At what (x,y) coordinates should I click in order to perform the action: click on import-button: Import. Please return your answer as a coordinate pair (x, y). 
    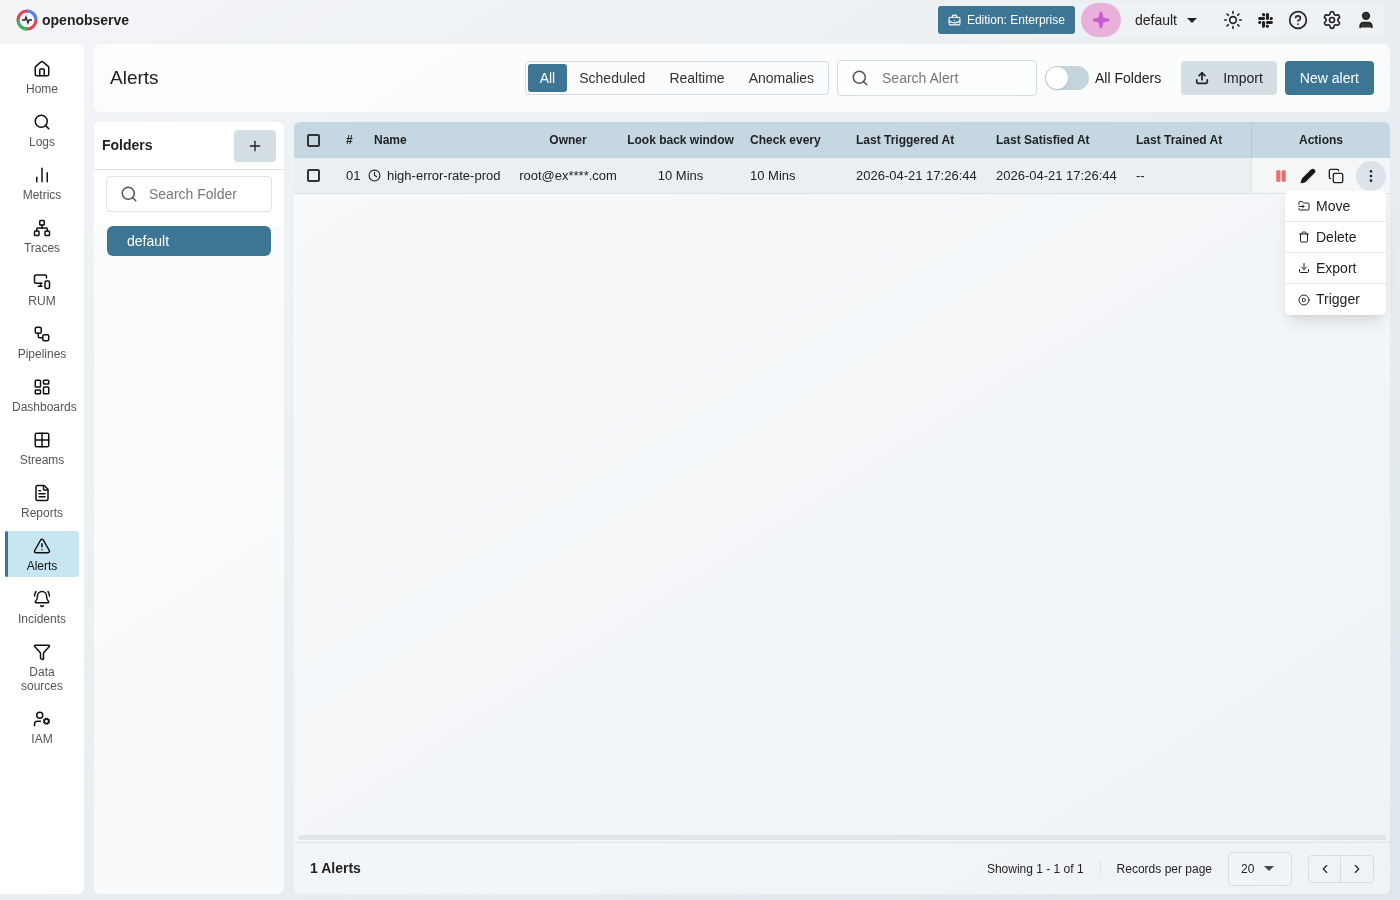
    Looking at the image, I should click on (1229, 78).